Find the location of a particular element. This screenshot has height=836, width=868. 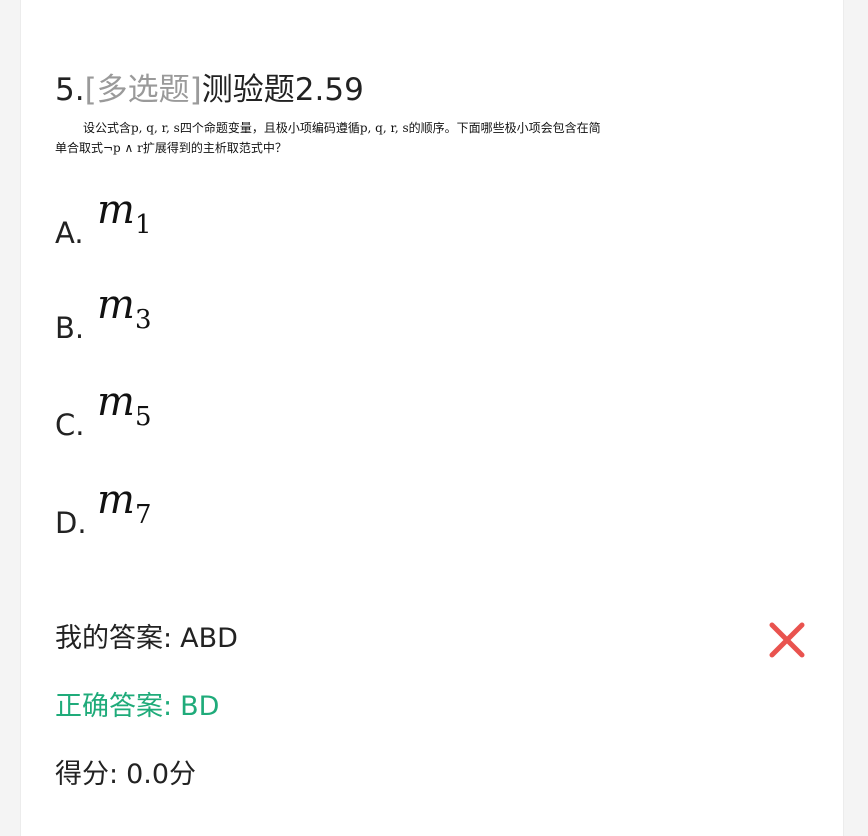

correct-answer: 正确答案: BD is located at coordinates (137, 707).